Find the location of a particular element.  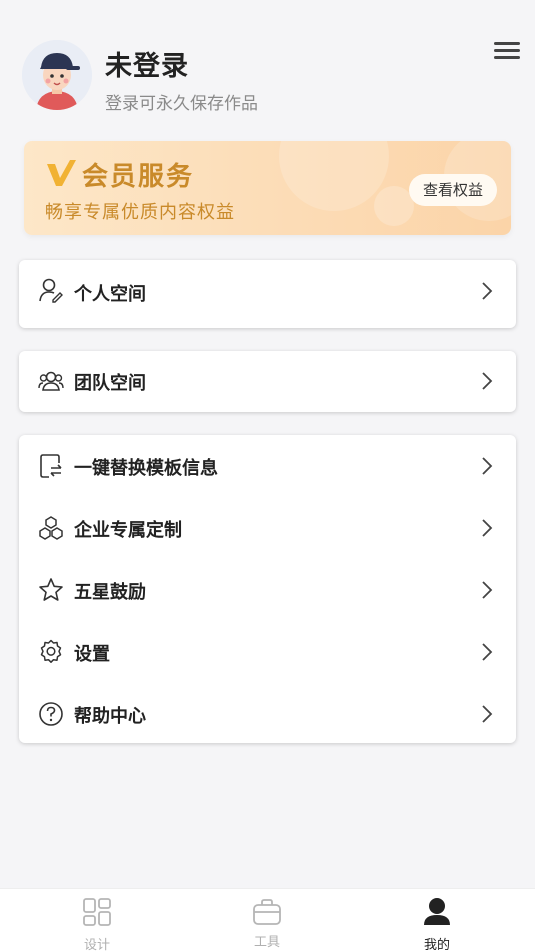

grid-icon is located at coordinates (97, 912).